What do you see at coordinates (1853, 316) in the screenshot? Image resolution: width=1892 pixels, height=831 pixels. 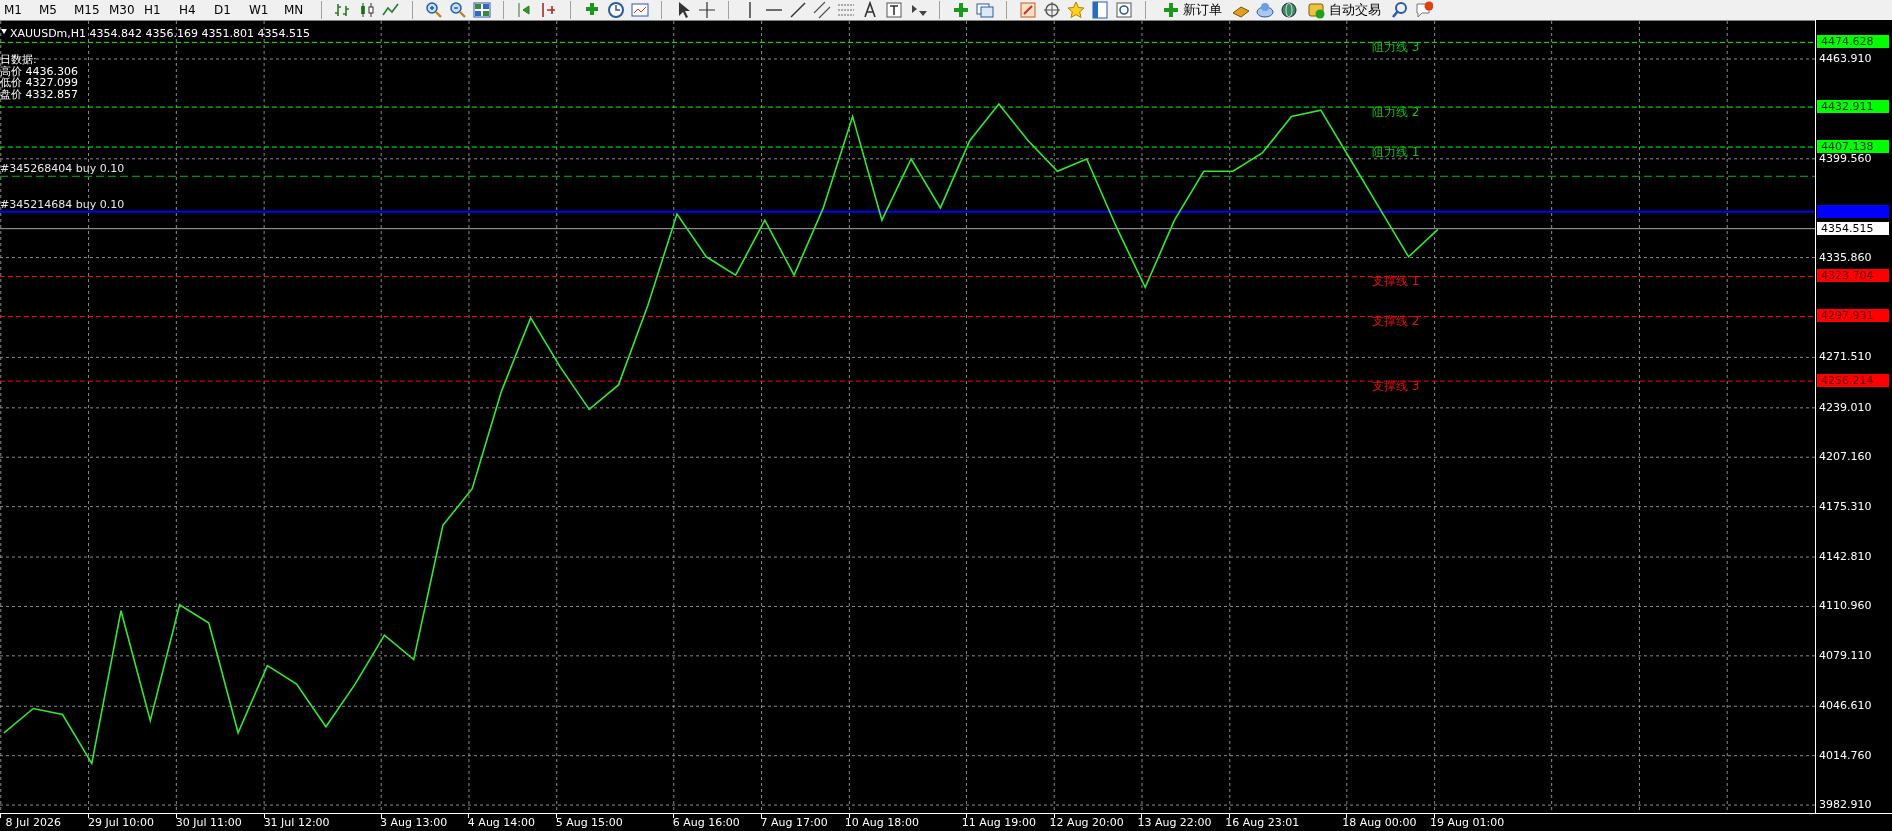 I see `price-tag: 4297.931` at bounding box center [1853, 316].